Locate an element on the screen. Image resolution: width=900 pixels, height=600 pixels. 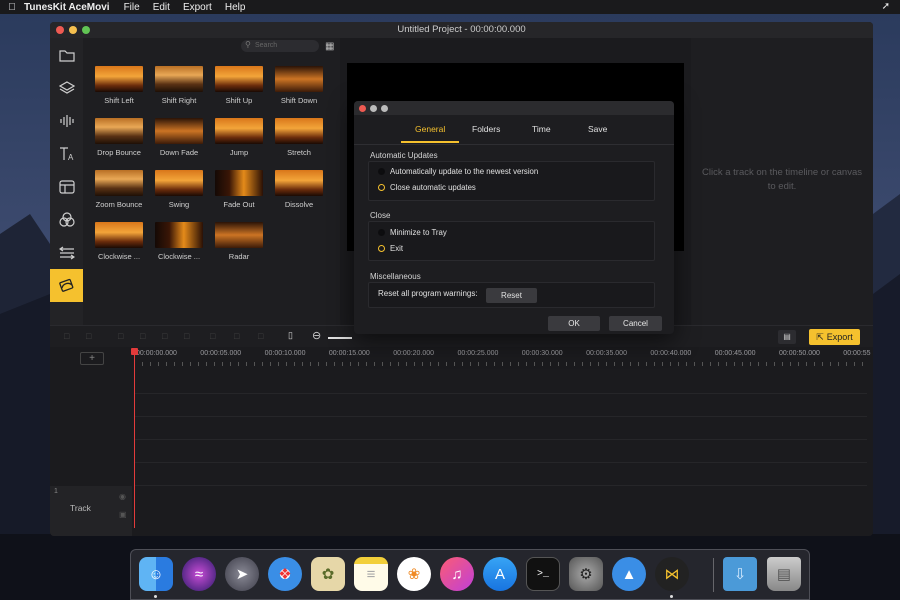
tab-folders: Folders is located at coordinates (486, 129).